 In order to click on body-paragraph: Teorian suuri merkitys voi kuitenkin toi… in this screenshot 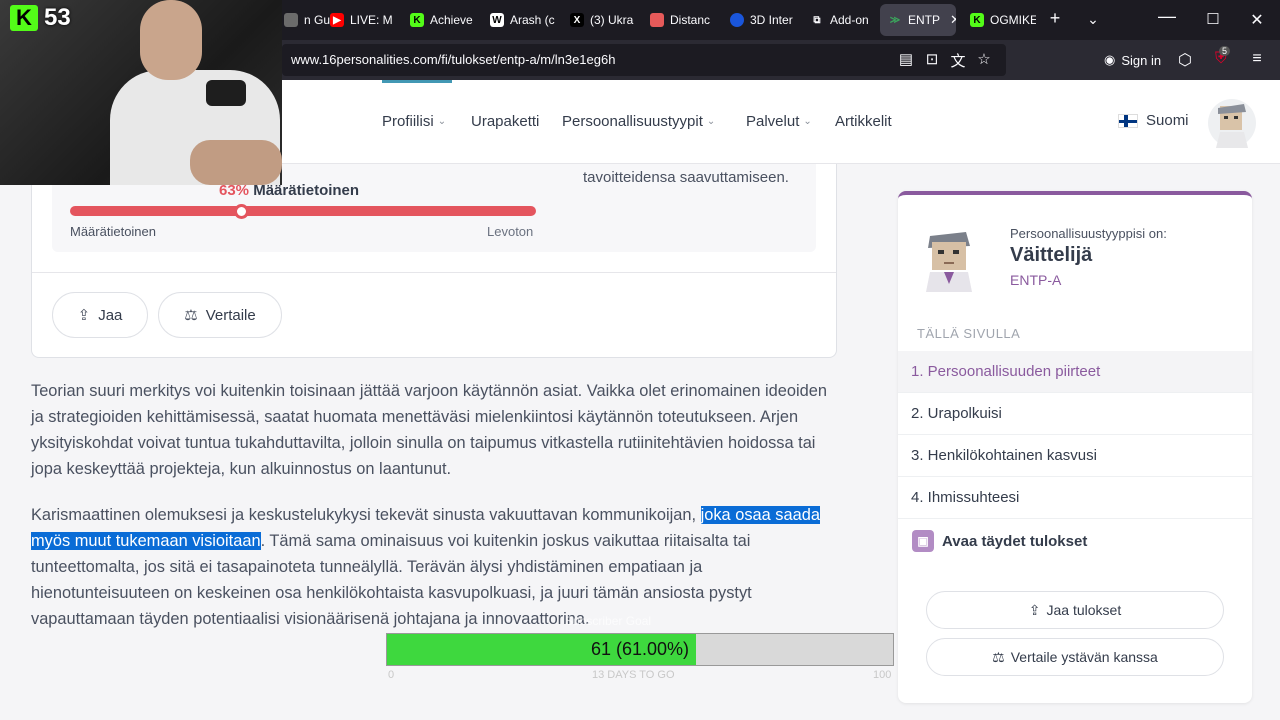, I will do `click(429, 430)`.